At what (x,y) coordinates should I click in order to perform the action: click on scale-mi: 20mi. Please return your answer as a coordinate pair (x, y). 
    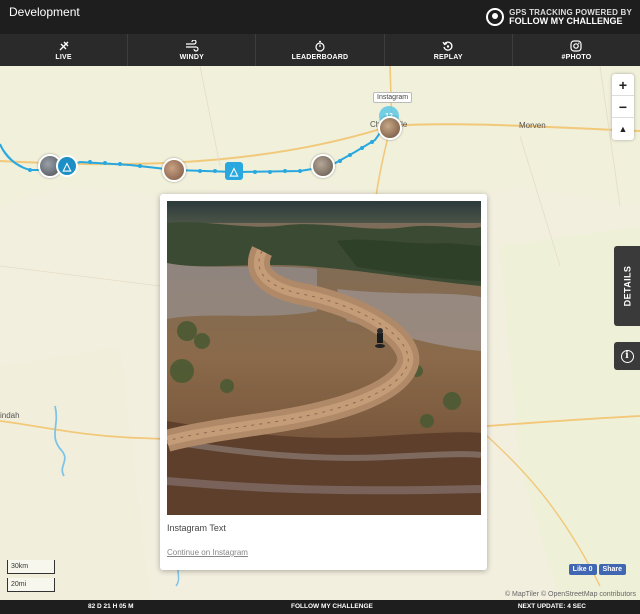
    Looking at the image, I should click on (31, 585).